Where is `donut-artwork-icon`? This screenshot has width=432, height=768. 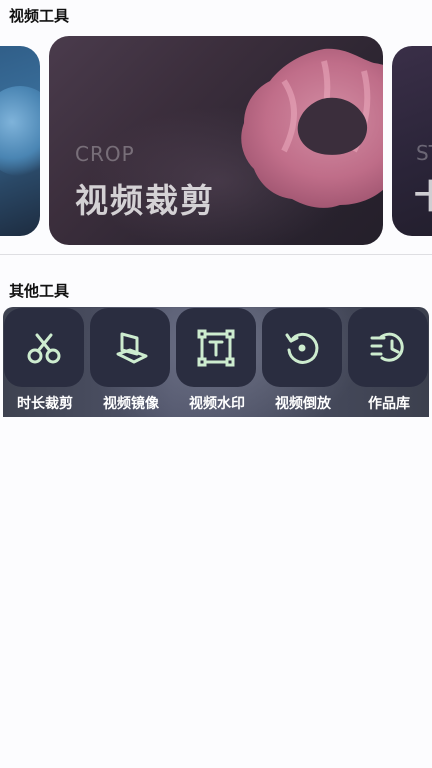
donut-artwork-icon is located at coordinates (312, 128).